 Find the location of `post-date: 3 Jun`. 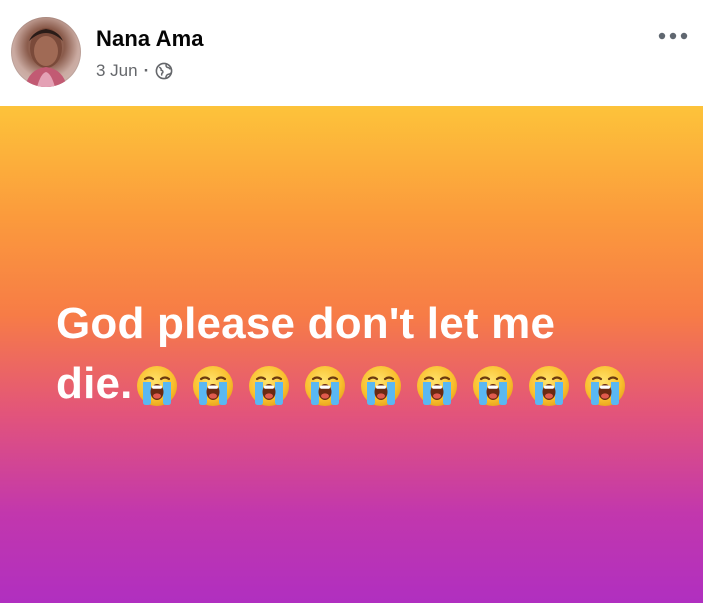

post-date: 3 Jun is located at coordinates (117, 71).